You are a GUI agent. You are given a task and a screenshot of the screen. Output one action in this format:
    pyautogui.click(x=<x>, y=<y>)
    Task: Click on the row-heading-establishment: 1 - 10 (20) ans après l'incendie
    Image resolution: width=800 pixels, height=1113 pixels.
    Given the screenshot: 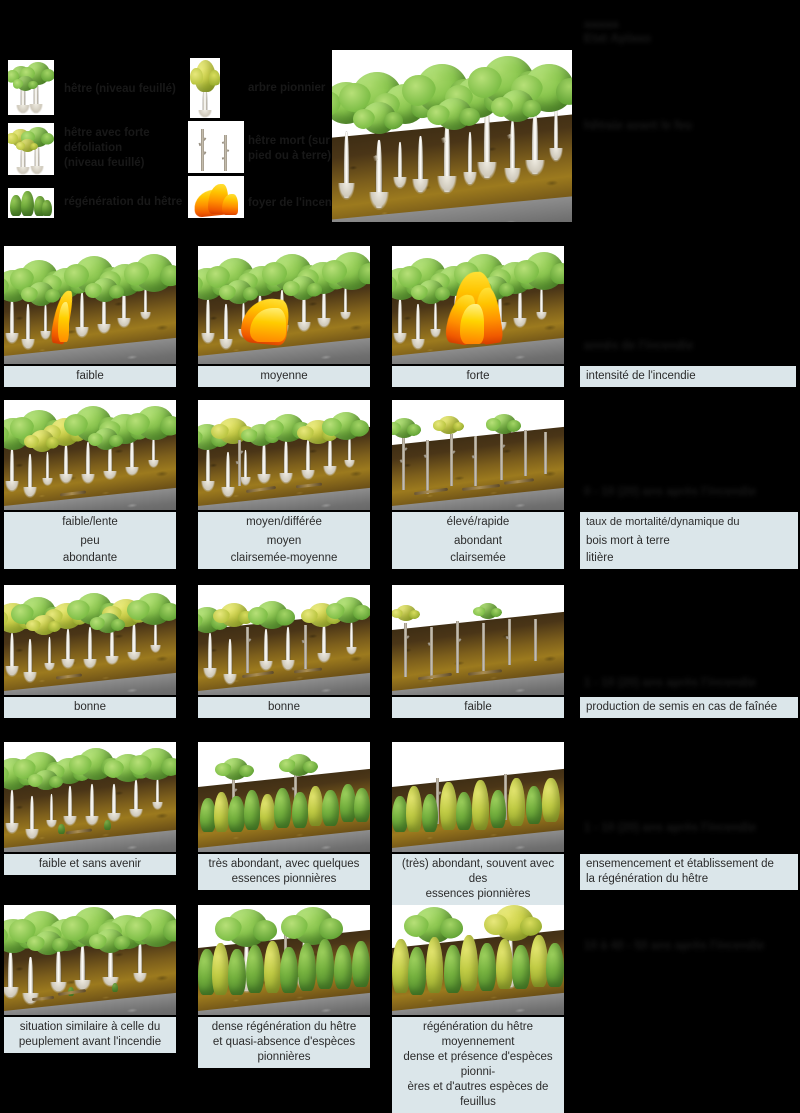 What is the action you would take?
    pyautogui.click(x=670, y=828)
    